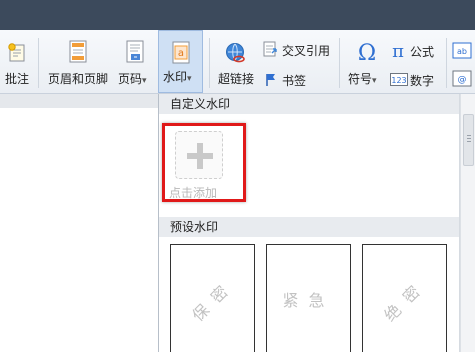  I want to click on page-number-icon, so click(135, 51).